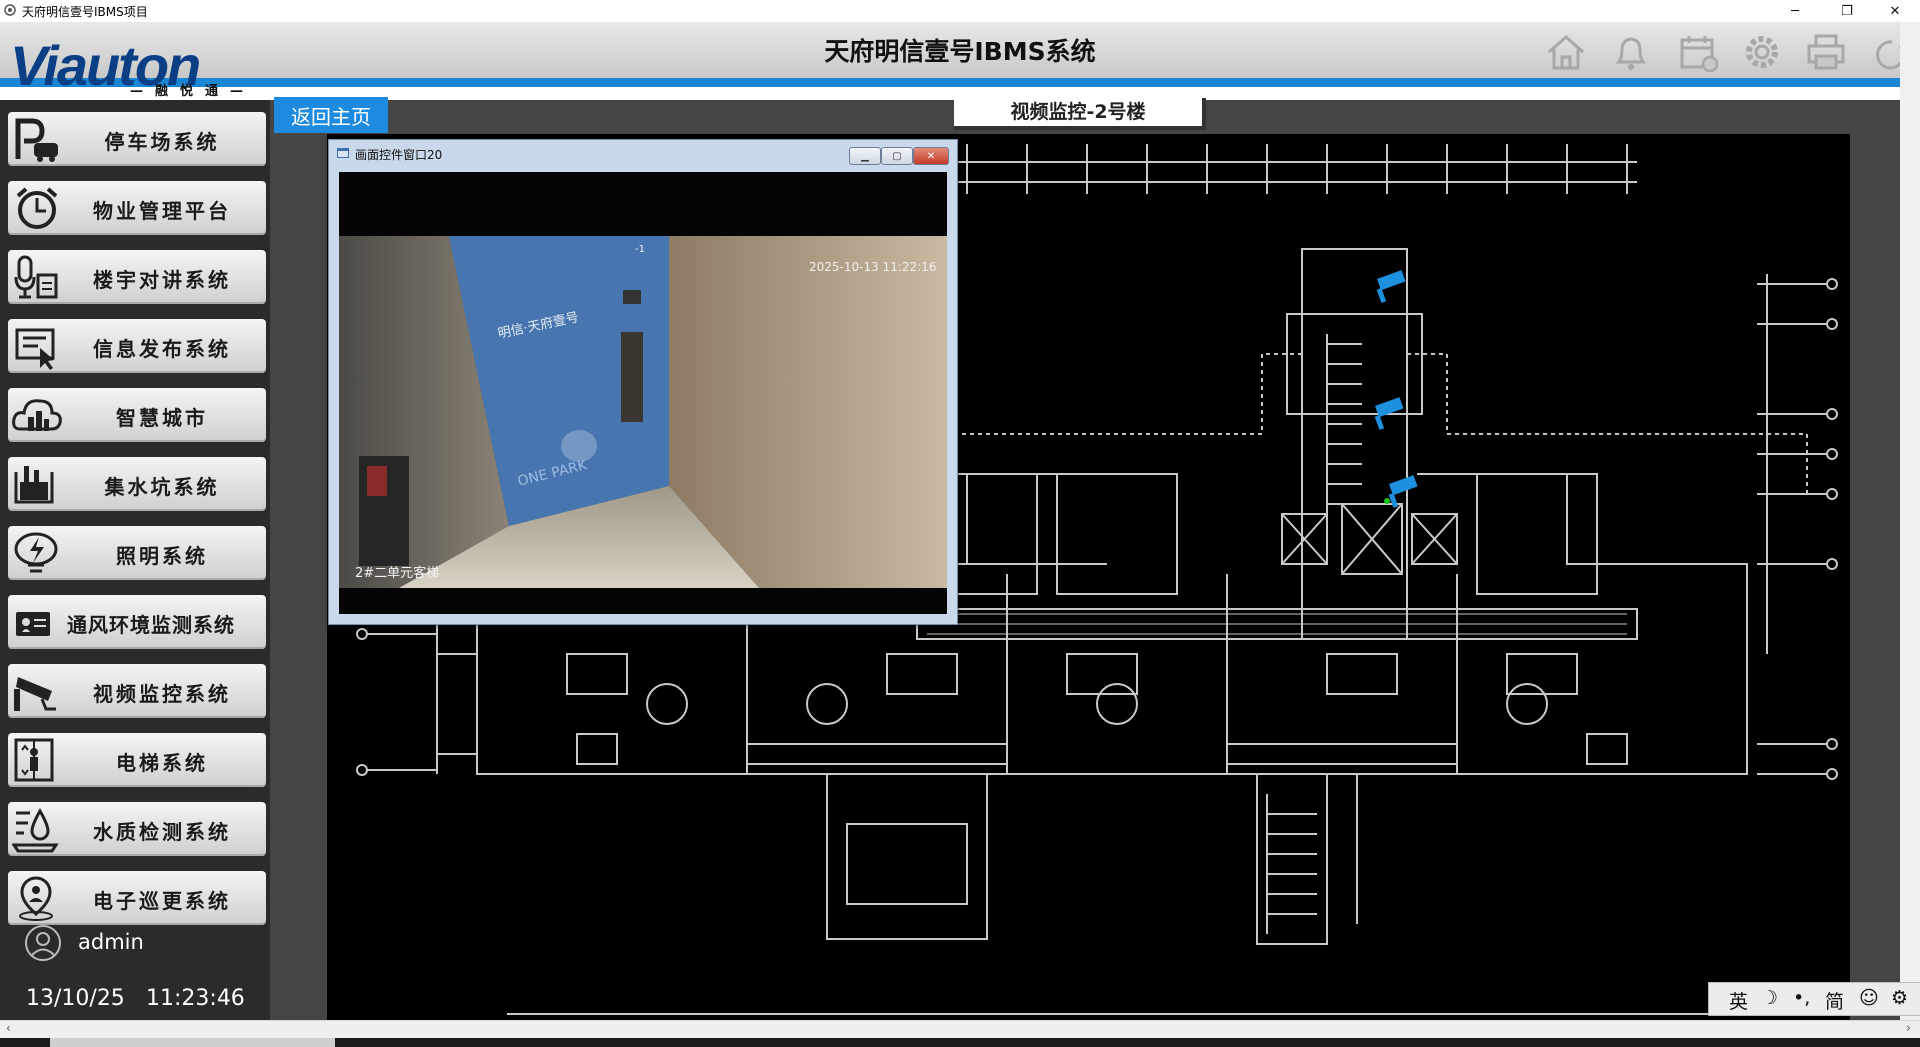 The image size is (1920, 1047). Describe the element at coordinates (640, 249) in the screenshot. I see `elevator-floor-number: -1` at that location.